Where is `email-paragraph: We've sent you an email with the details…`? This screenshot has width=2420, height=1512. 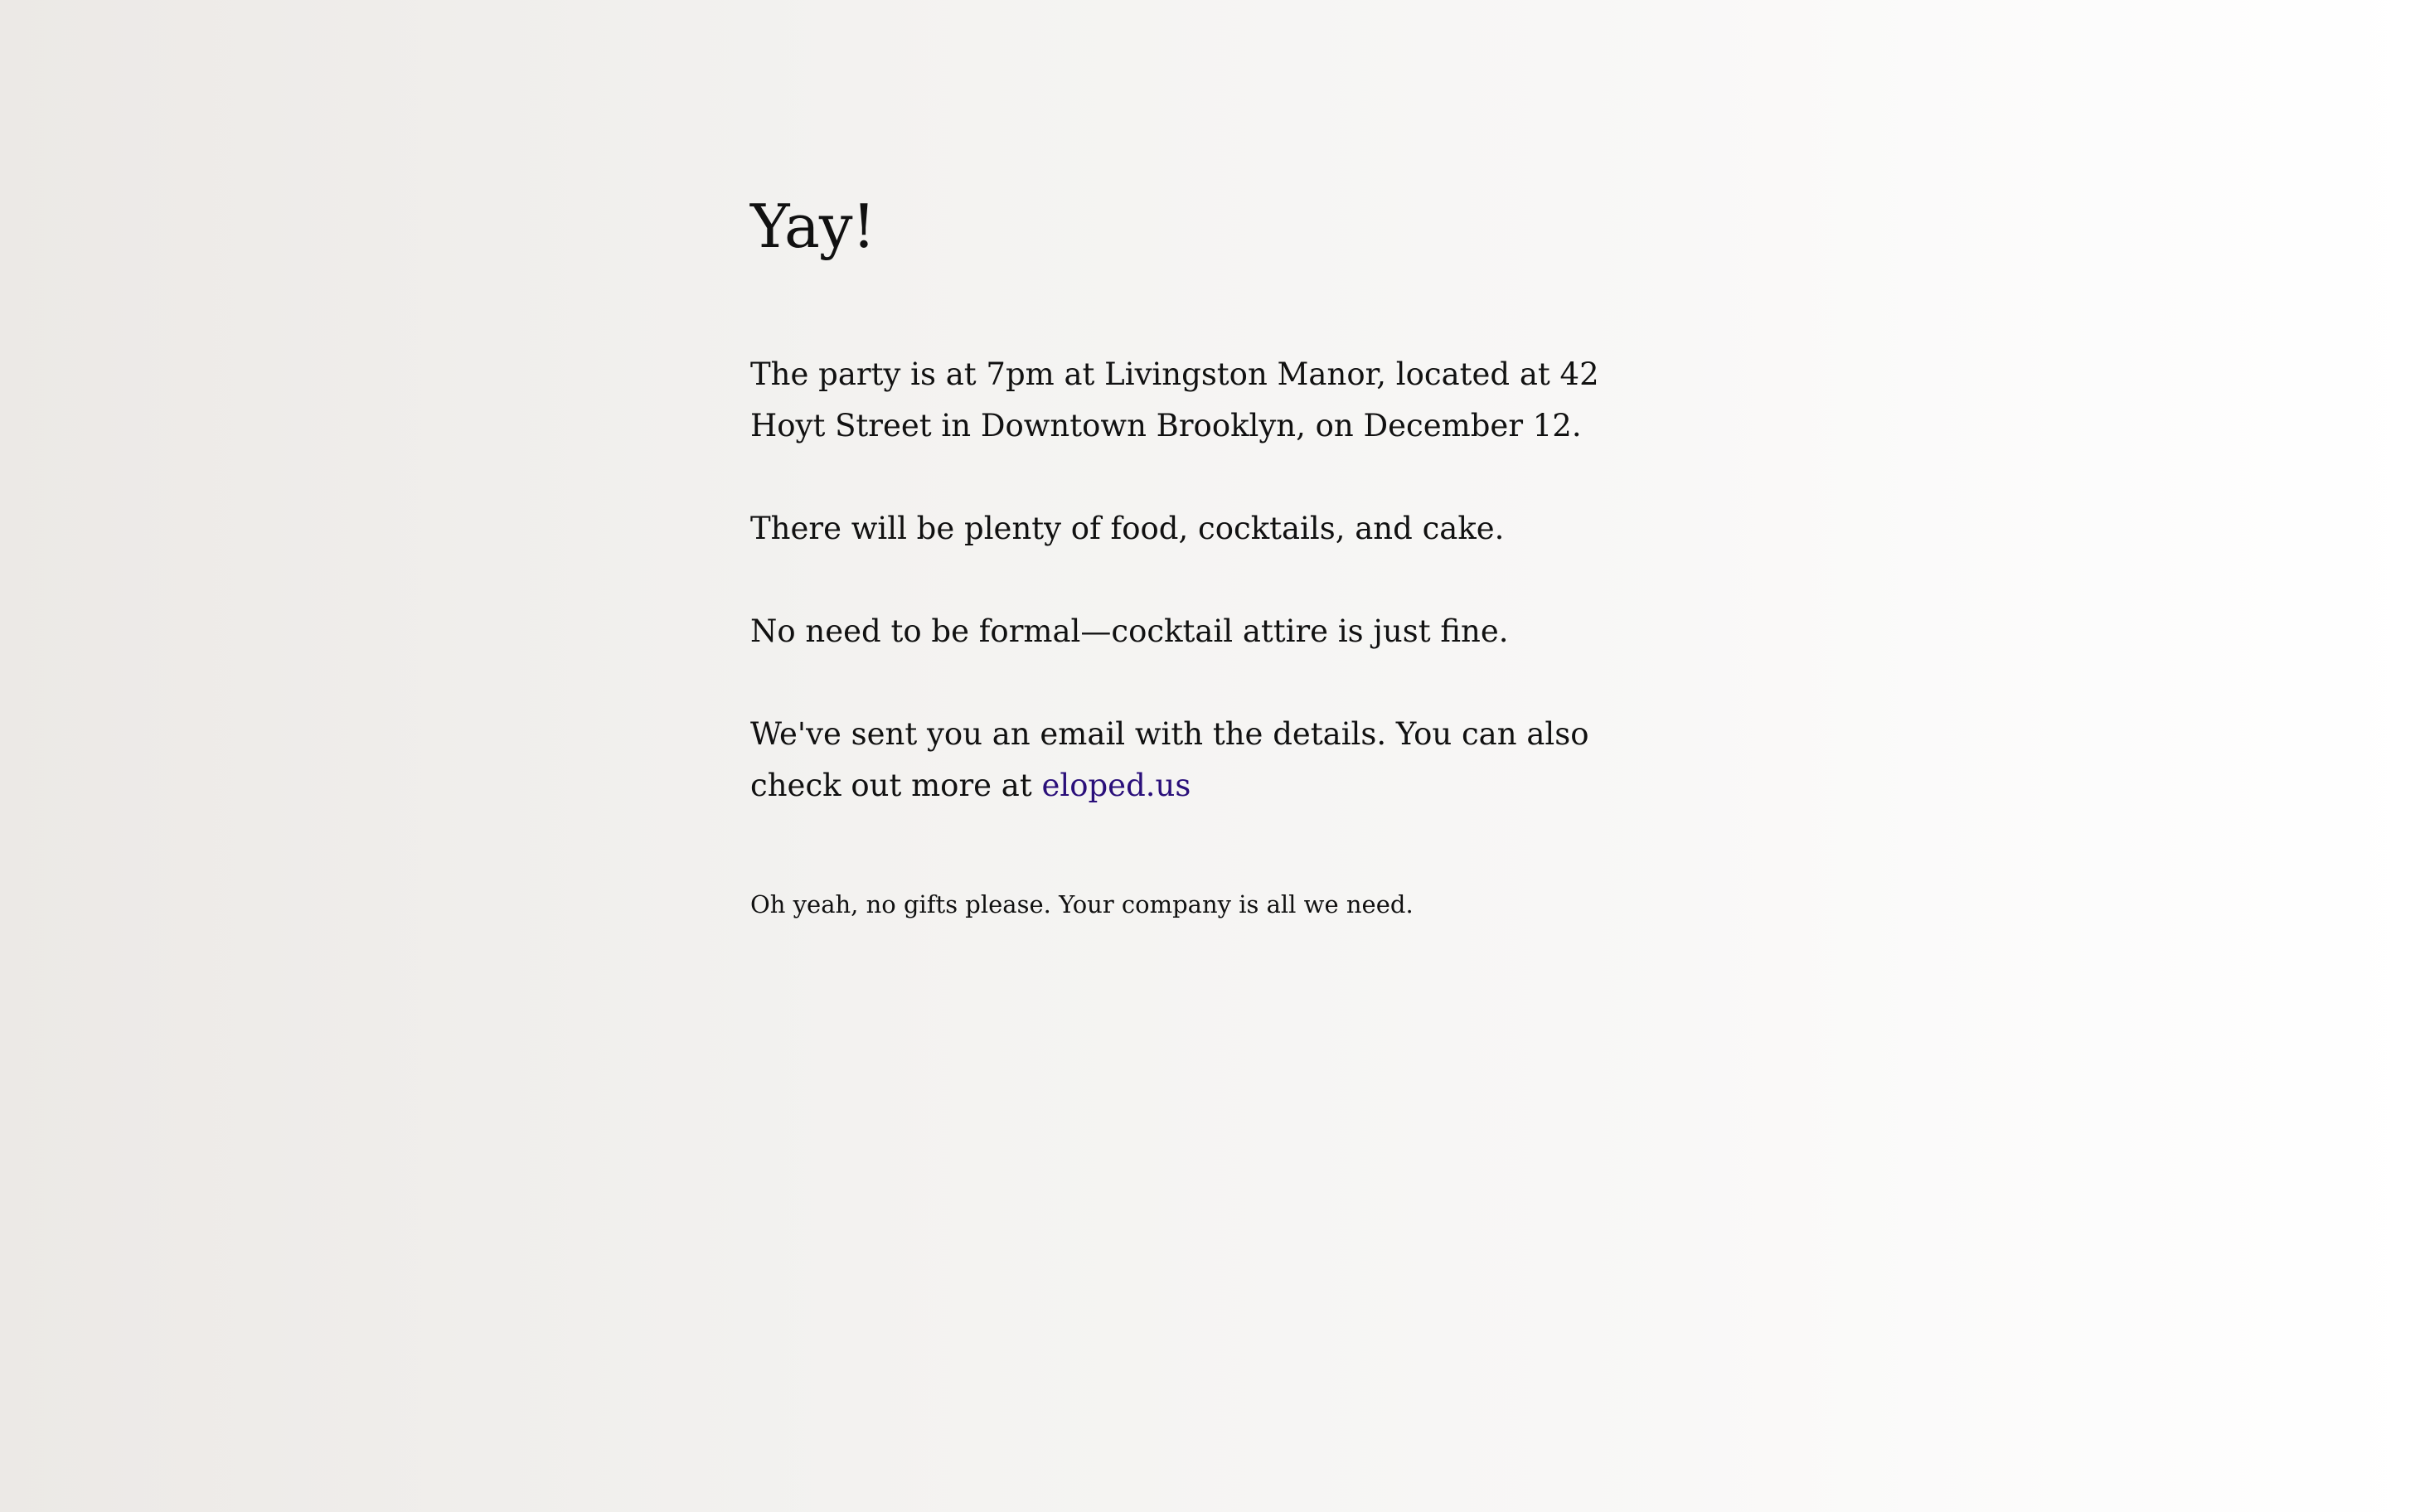
email-paragraph: We've sent you an email with the details… is located at coordinates (1210, 760).